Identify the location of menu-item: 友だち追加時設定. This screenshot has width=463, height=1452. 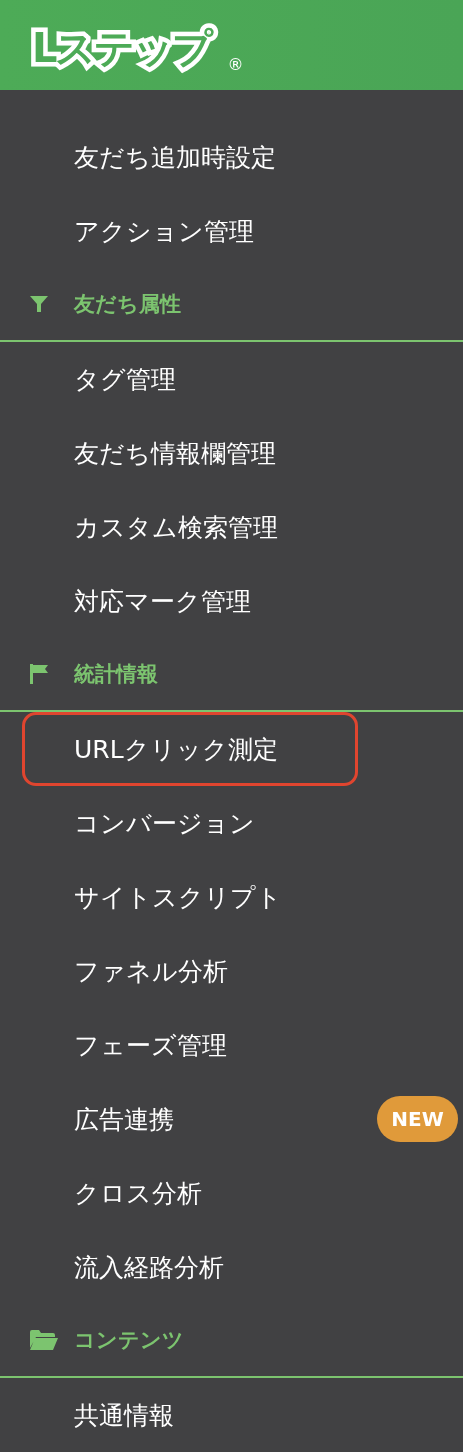
(175, 157).